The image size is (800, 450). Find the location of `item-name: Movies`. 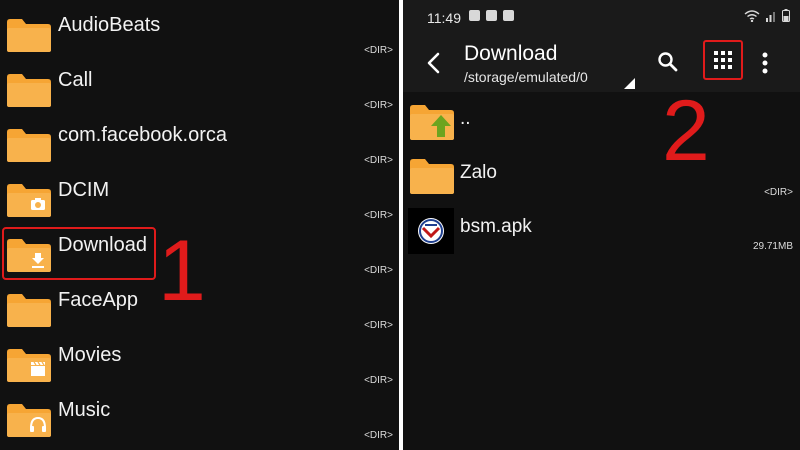

item-name: Movies is located at coordinates (90, 355).